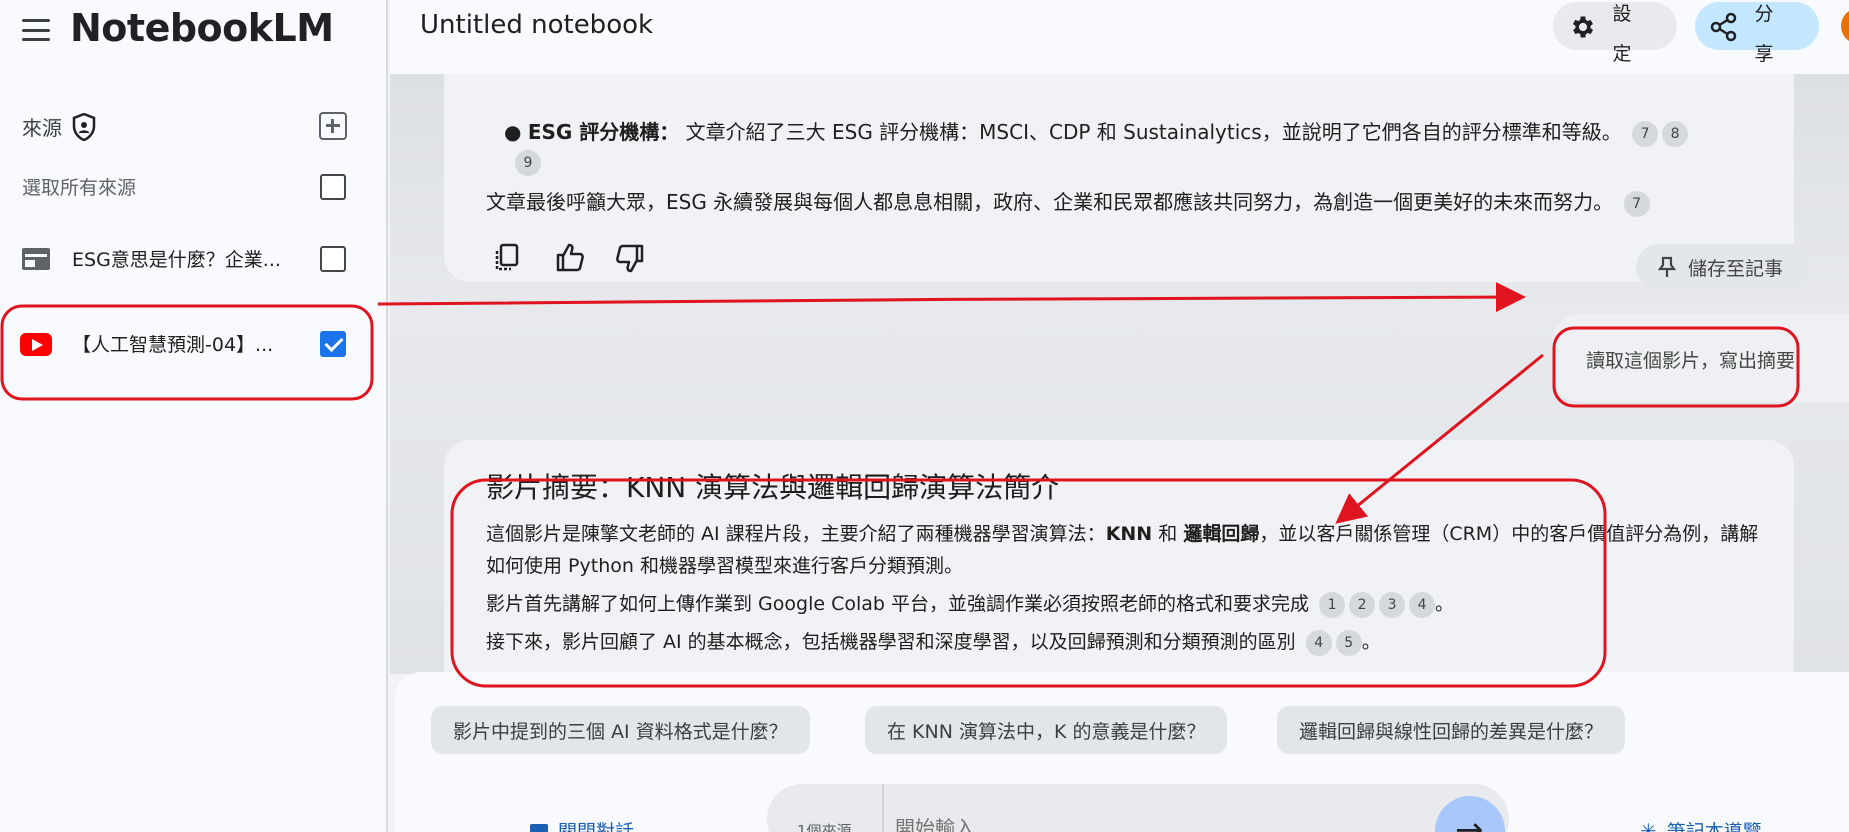  What do you see at coordinates (333, 187) in the screenshot?
I see `select-all-checkbox` at bounding box center [333, 187].